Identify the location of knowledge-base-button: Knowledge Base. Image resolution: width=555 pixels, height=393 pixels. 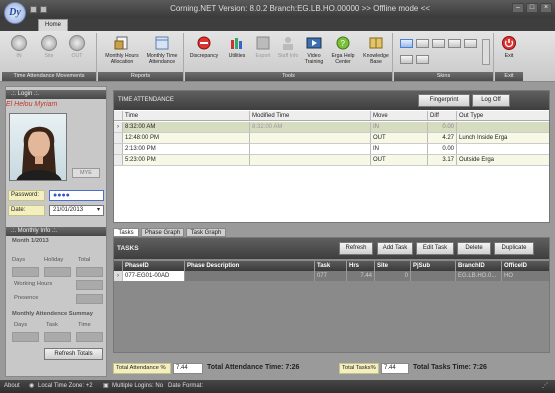
(376, 50).